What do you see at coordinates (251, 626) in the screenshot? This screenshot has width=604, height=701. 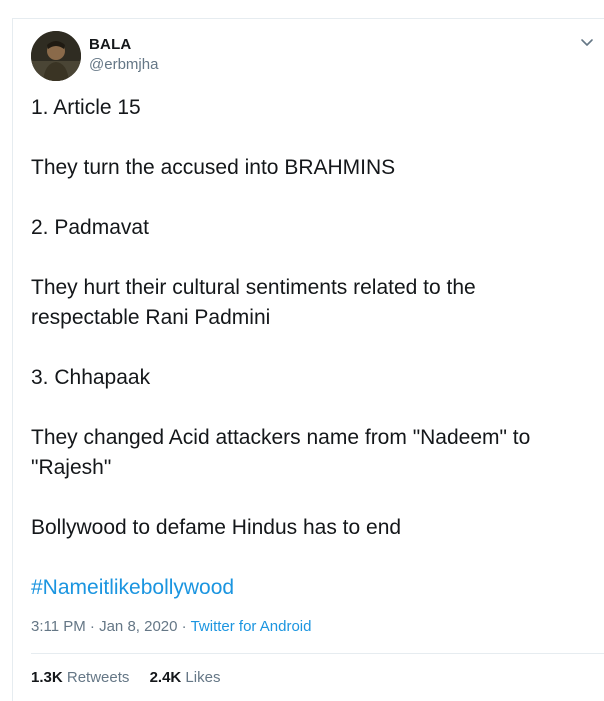 I see `tweet-source-link: Twitter for Android` at bounding box center [251, 626].